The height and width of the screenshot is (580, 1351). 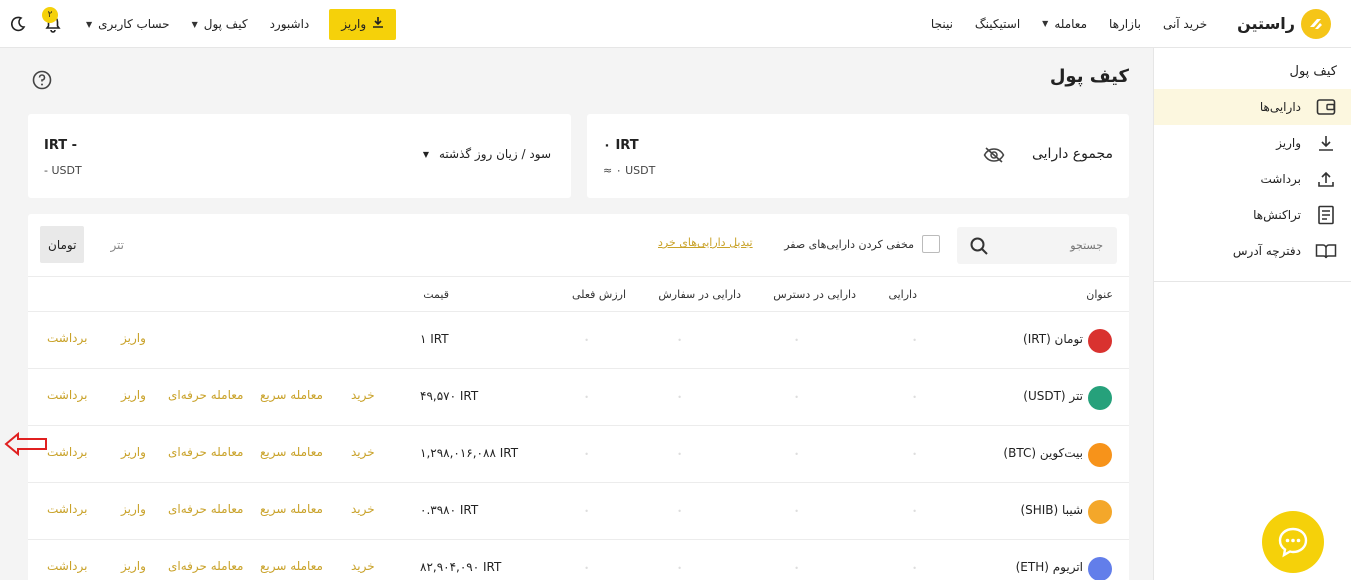 What do you see at coordinates (53, 21) in the screenshot?
I see `bell-icon: ۲` at bounding box center [53, 21].